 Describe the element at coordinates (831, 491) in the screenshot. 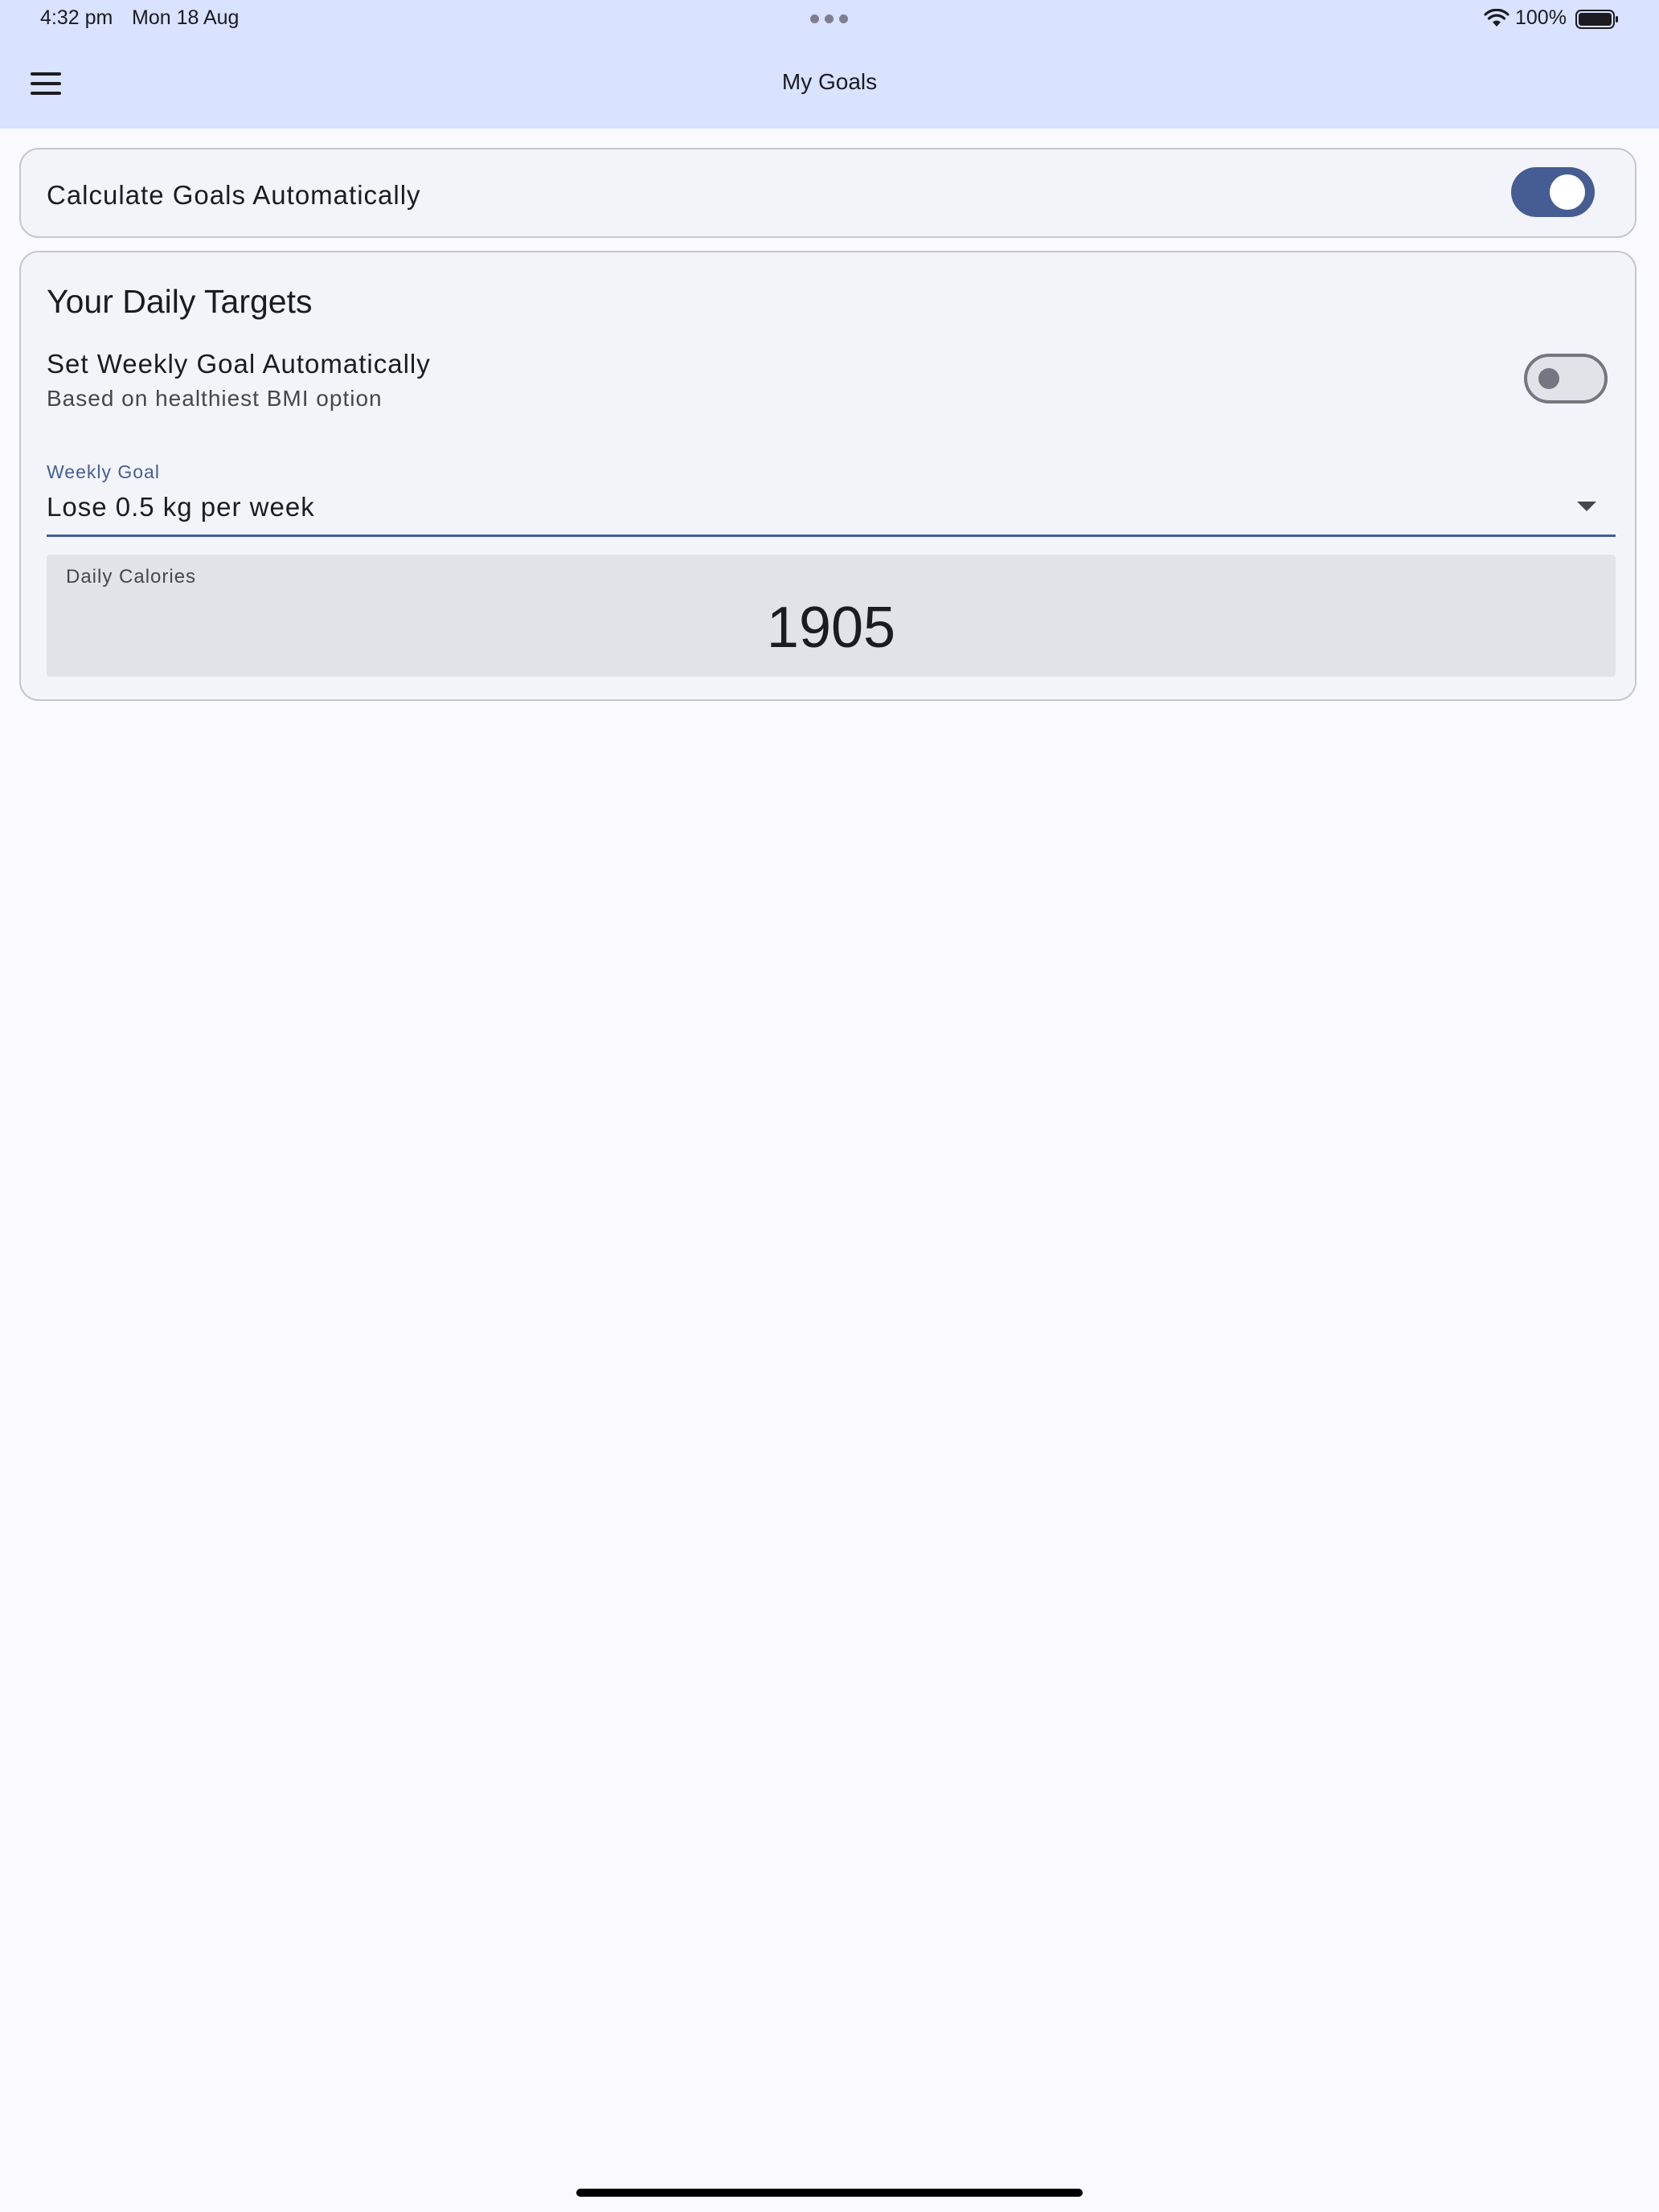

I see `weekly-goal-dropdown: Weekly Goal Lose 0.5 kg per week` at that location.